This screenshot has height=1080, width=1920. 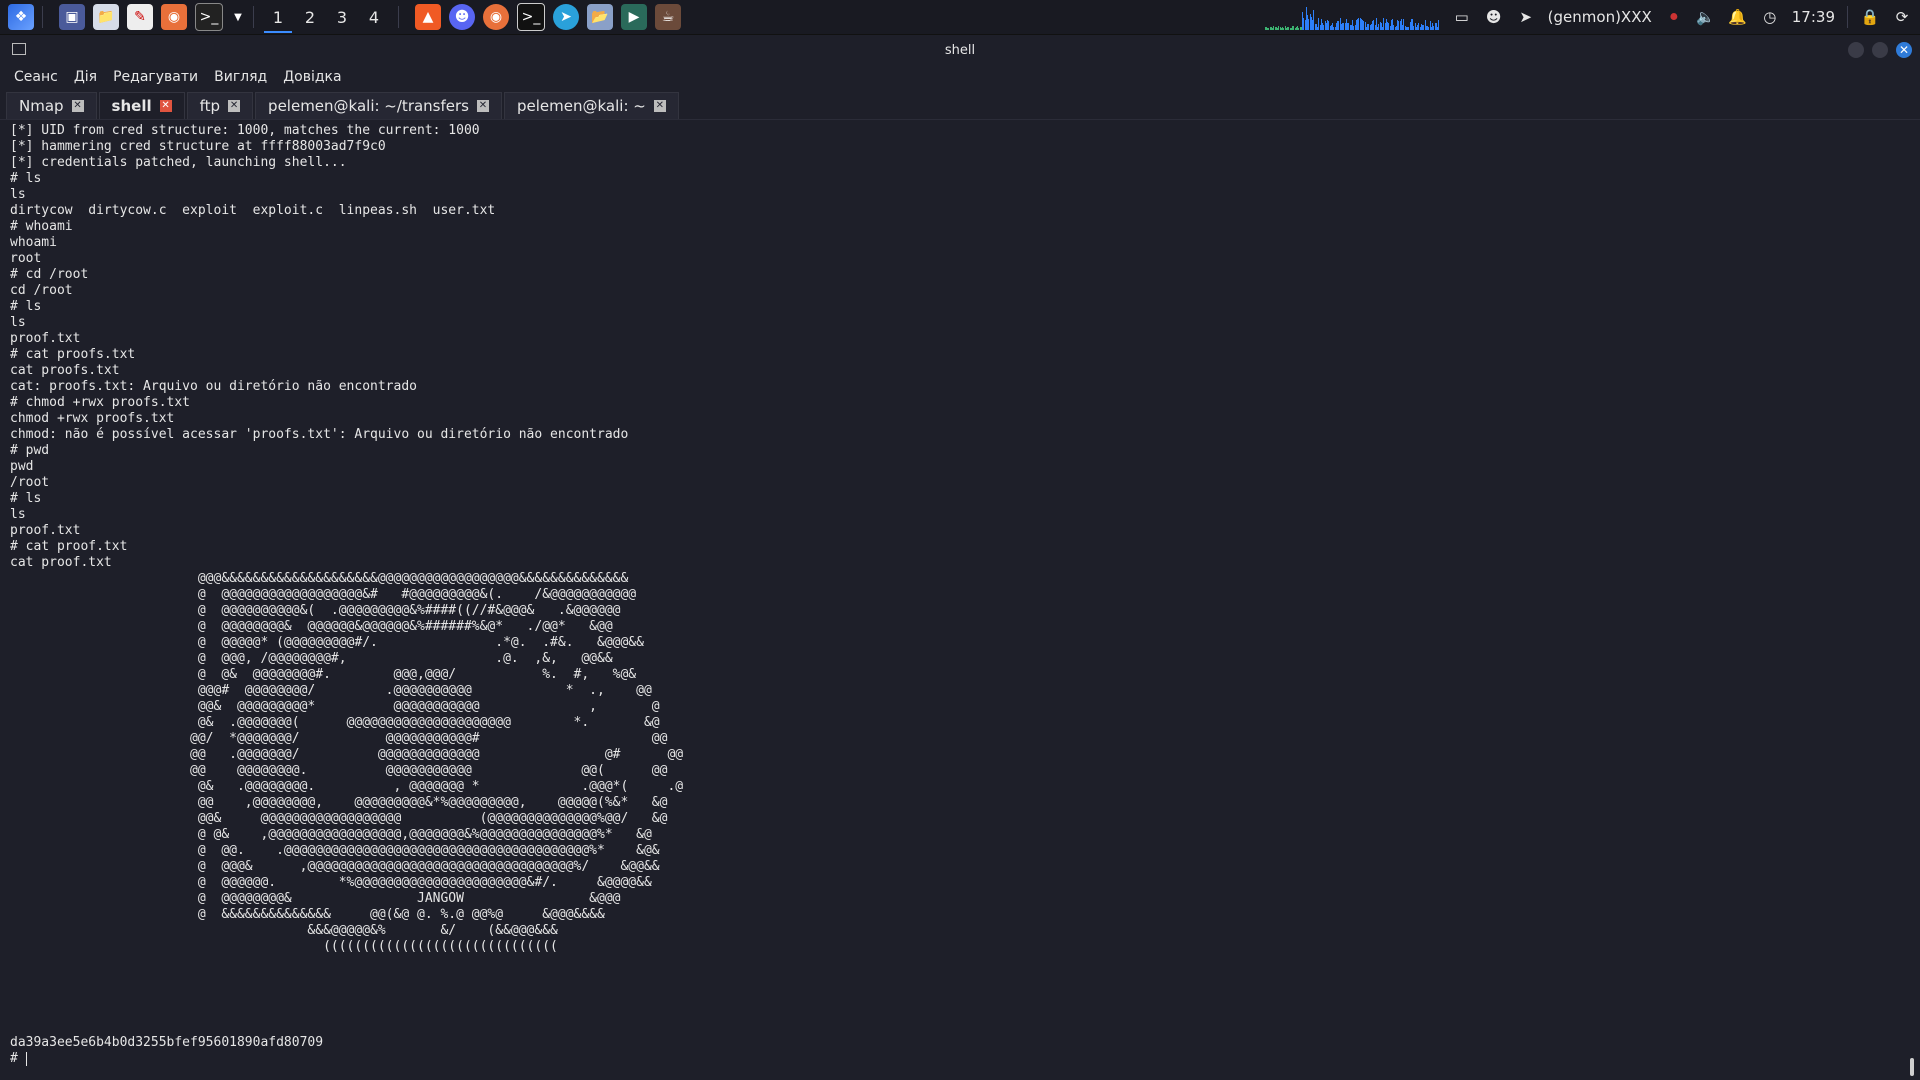 I want to click on terminal-line: @@/ *@@@@@@@/ @@@@@@@@@@@# @@, so click(x=339, y=738).